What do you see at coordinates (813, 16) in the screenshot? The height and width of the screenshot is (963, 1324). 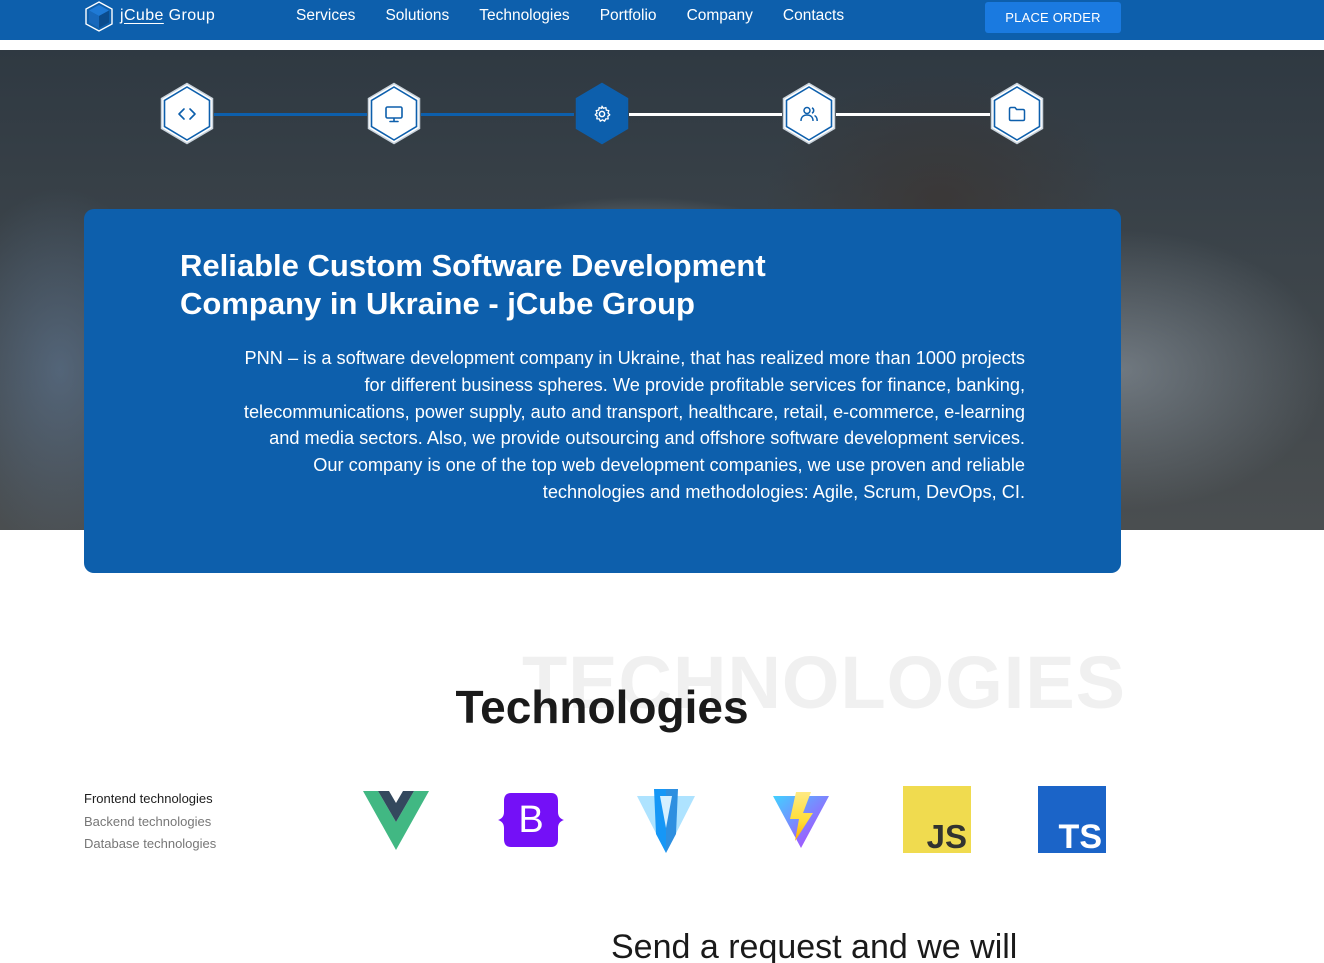 I see `nav-contacts: Contacts` at bounding box center [813, 16].